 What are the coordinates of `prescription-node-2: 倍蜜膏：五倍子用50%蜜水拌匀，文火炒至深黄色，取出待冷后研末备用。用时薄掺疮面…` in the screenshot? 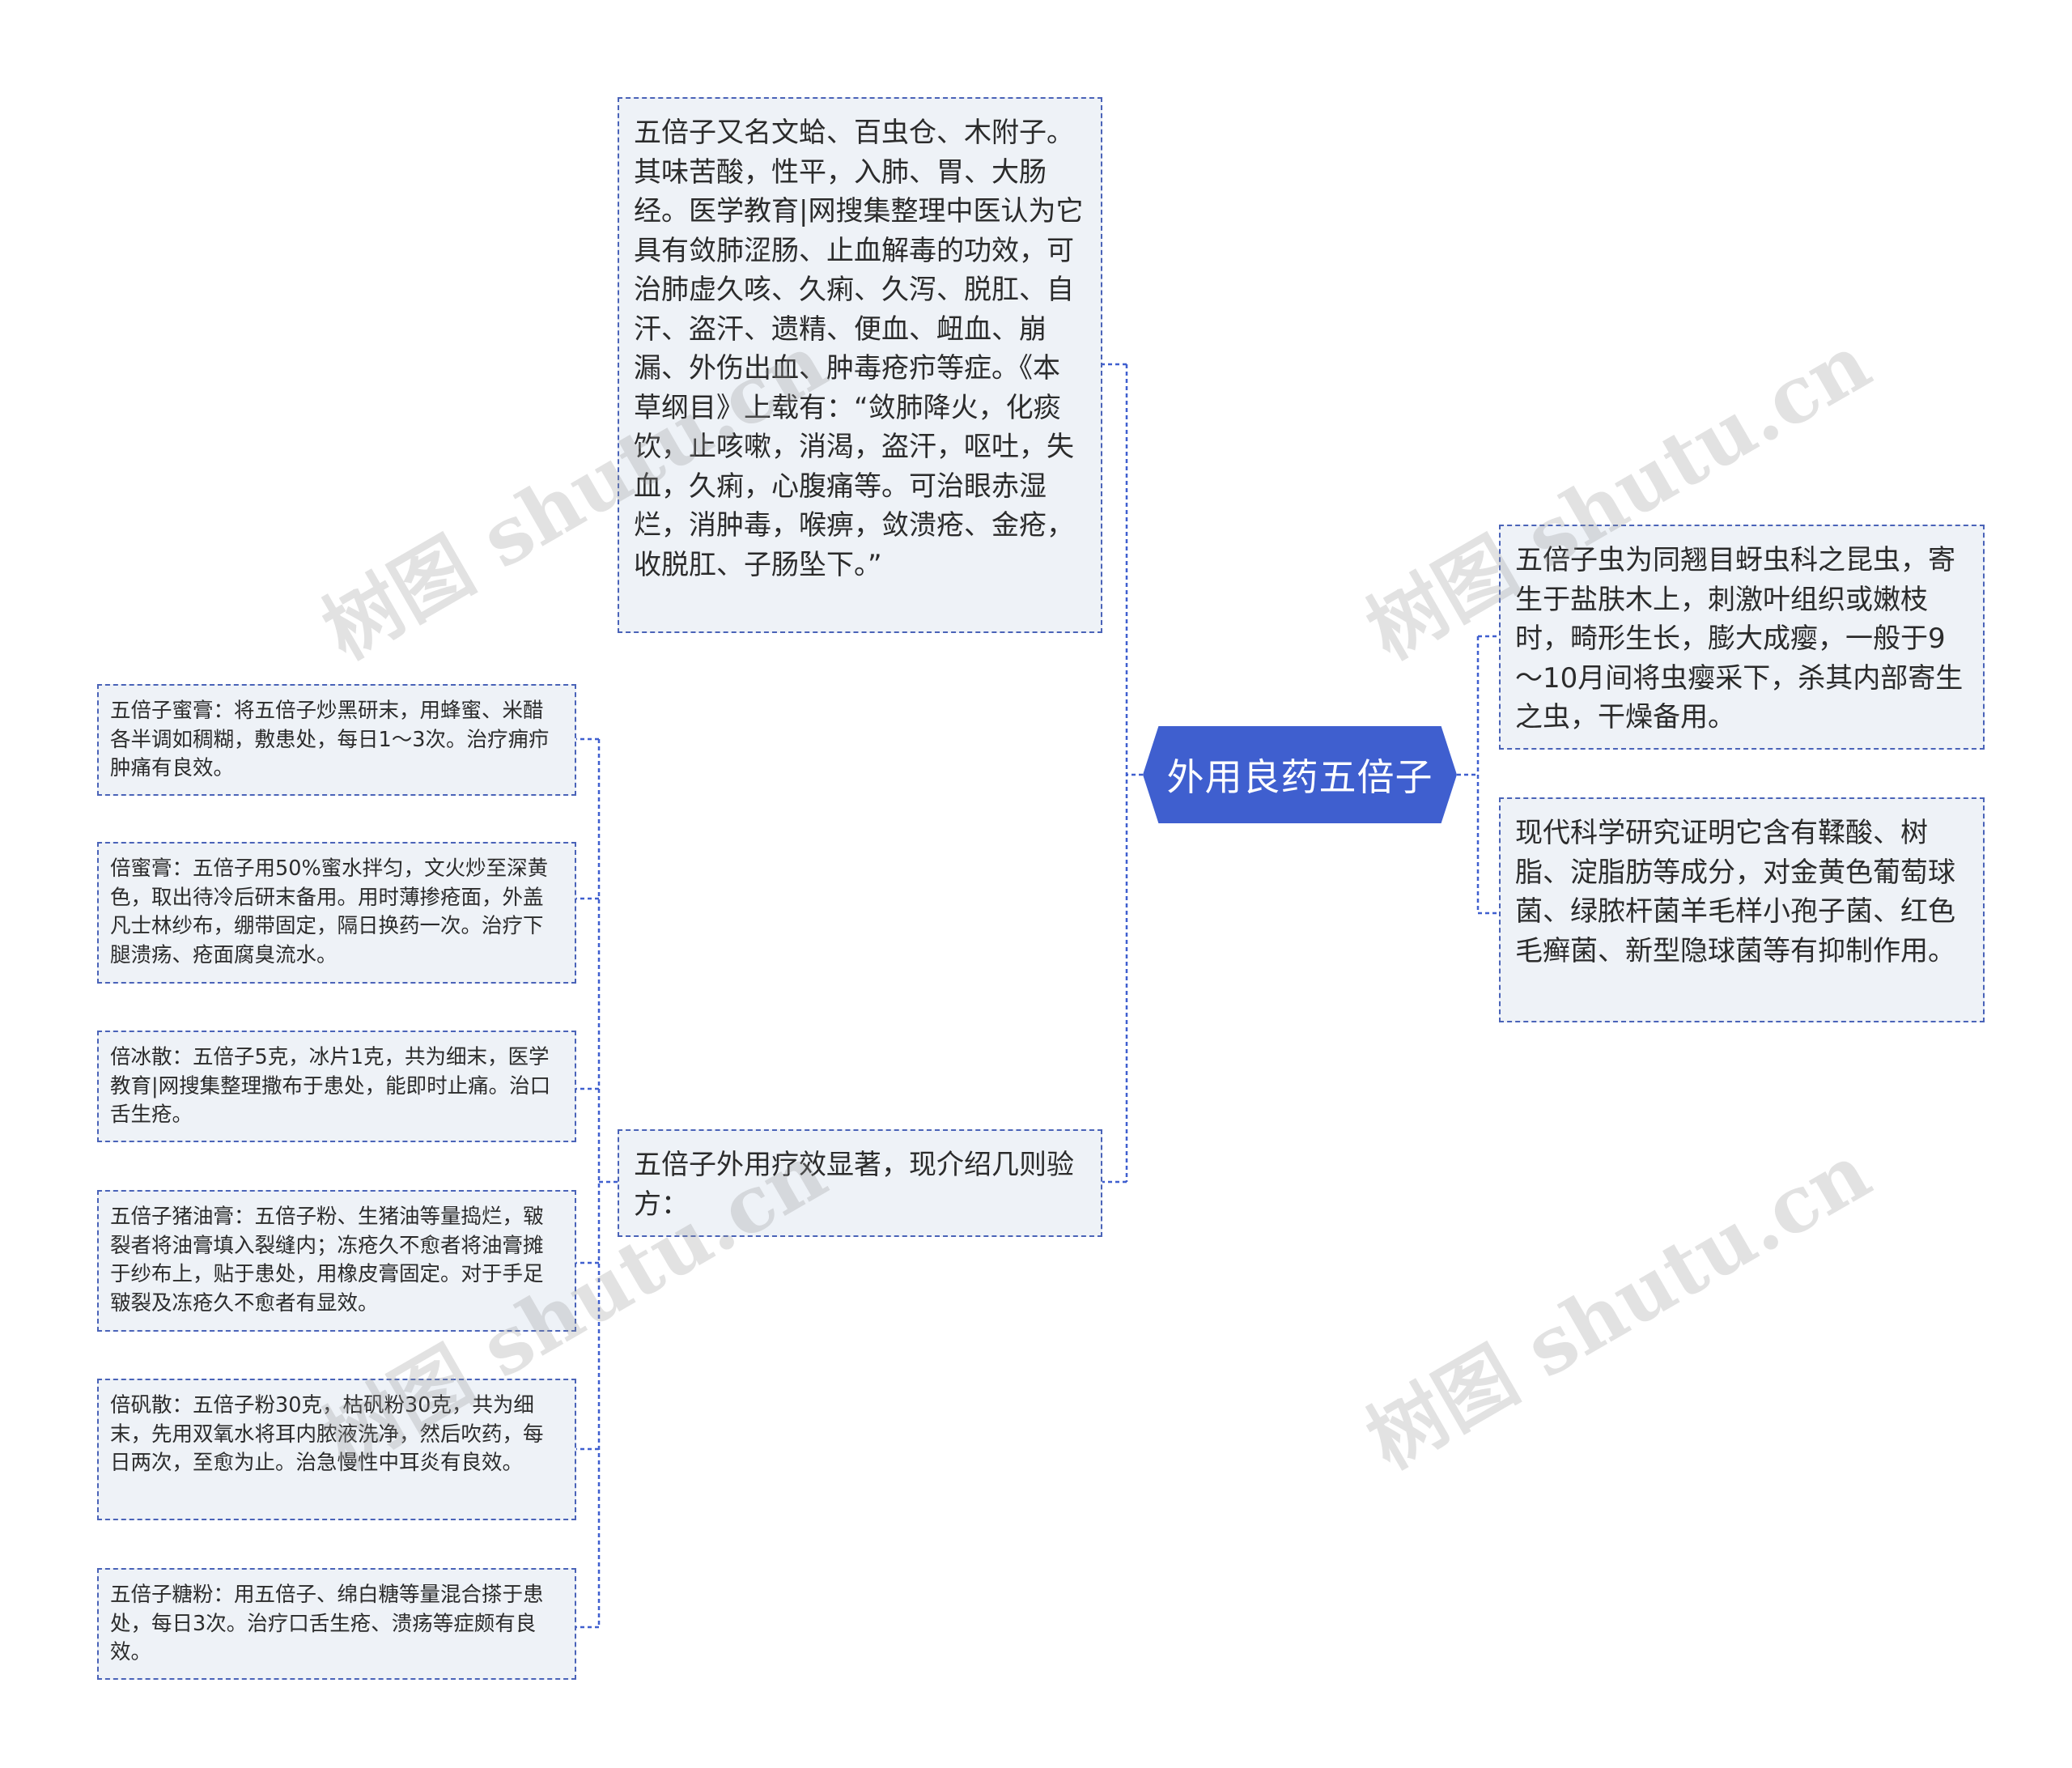 It's located at (336, 913).